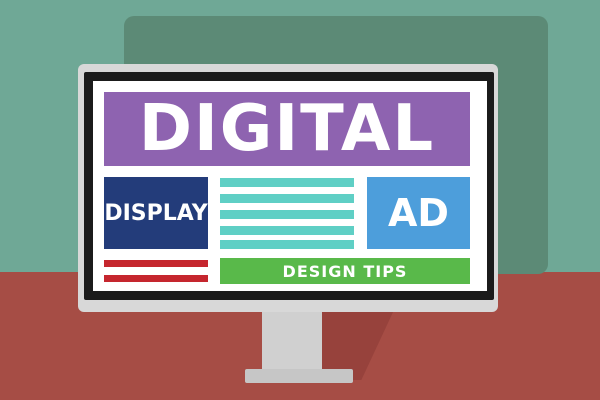 This screenshot has width=600, height=400. What do you see at coordinates (287, 129) in the screenshot?
I see `title-digital: DIGITAL` at bounding box center [287, 129].